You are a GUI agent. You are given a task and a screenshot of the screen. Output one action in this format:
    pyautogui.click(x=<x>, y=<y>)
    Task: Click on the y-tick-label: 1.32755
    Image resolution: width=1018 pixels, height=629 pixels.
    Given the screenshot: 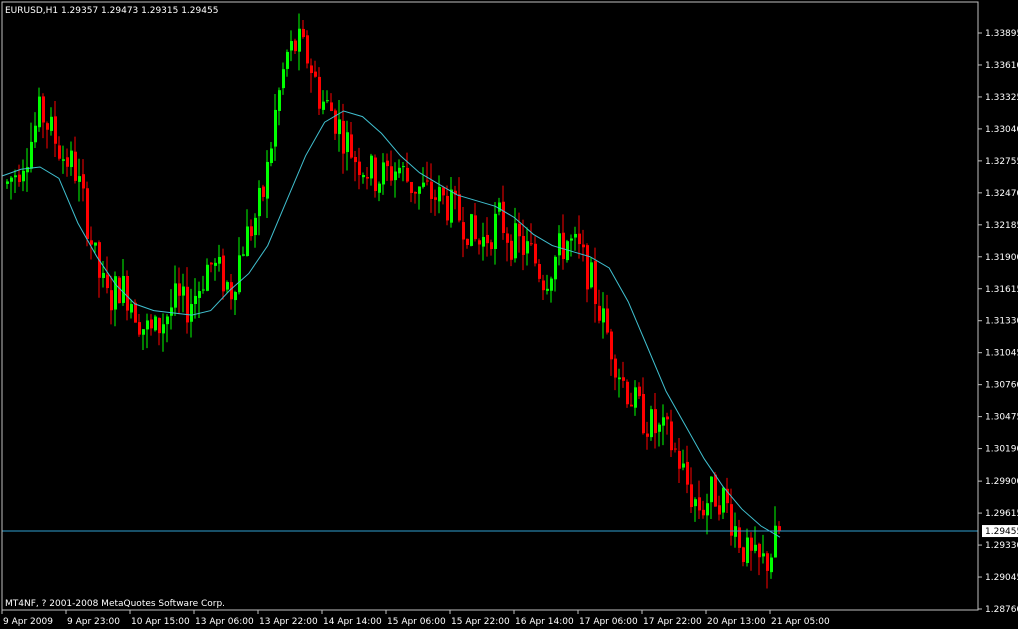 What is the action you would take?
    pyautogui.click(x=1001, y=162)
    